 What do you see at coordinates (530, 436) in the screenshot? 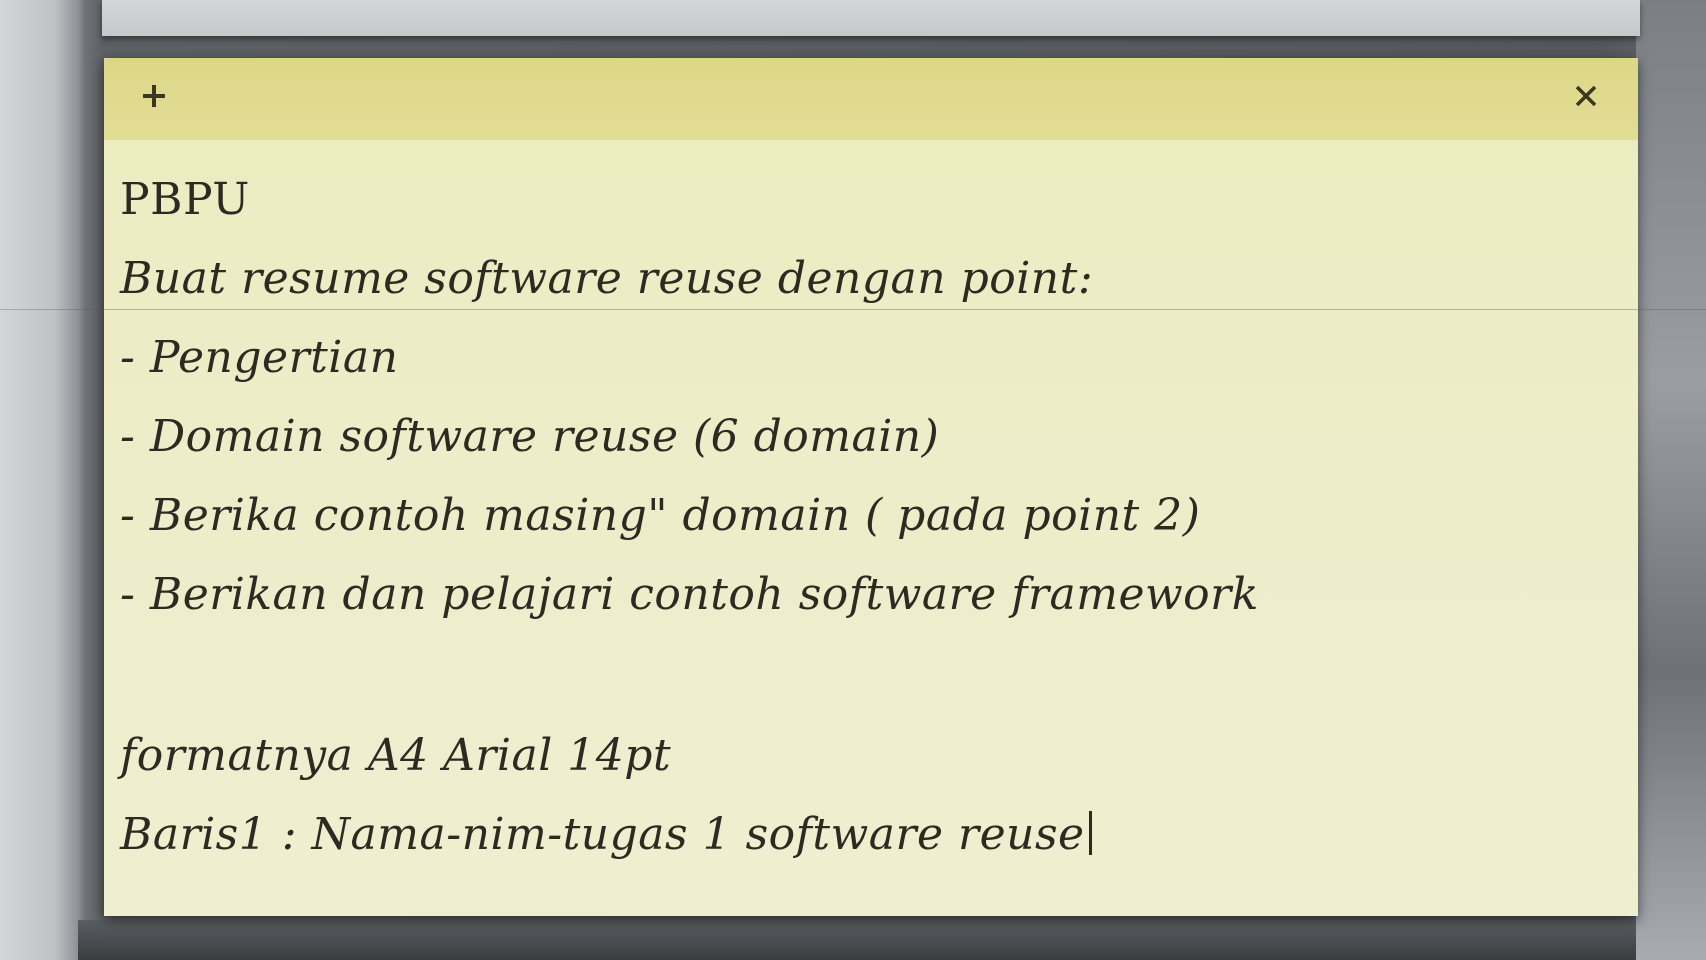
I see `note-line-point-2: - Domain software reuse (6 domain)` at bounding box center [530, 436].